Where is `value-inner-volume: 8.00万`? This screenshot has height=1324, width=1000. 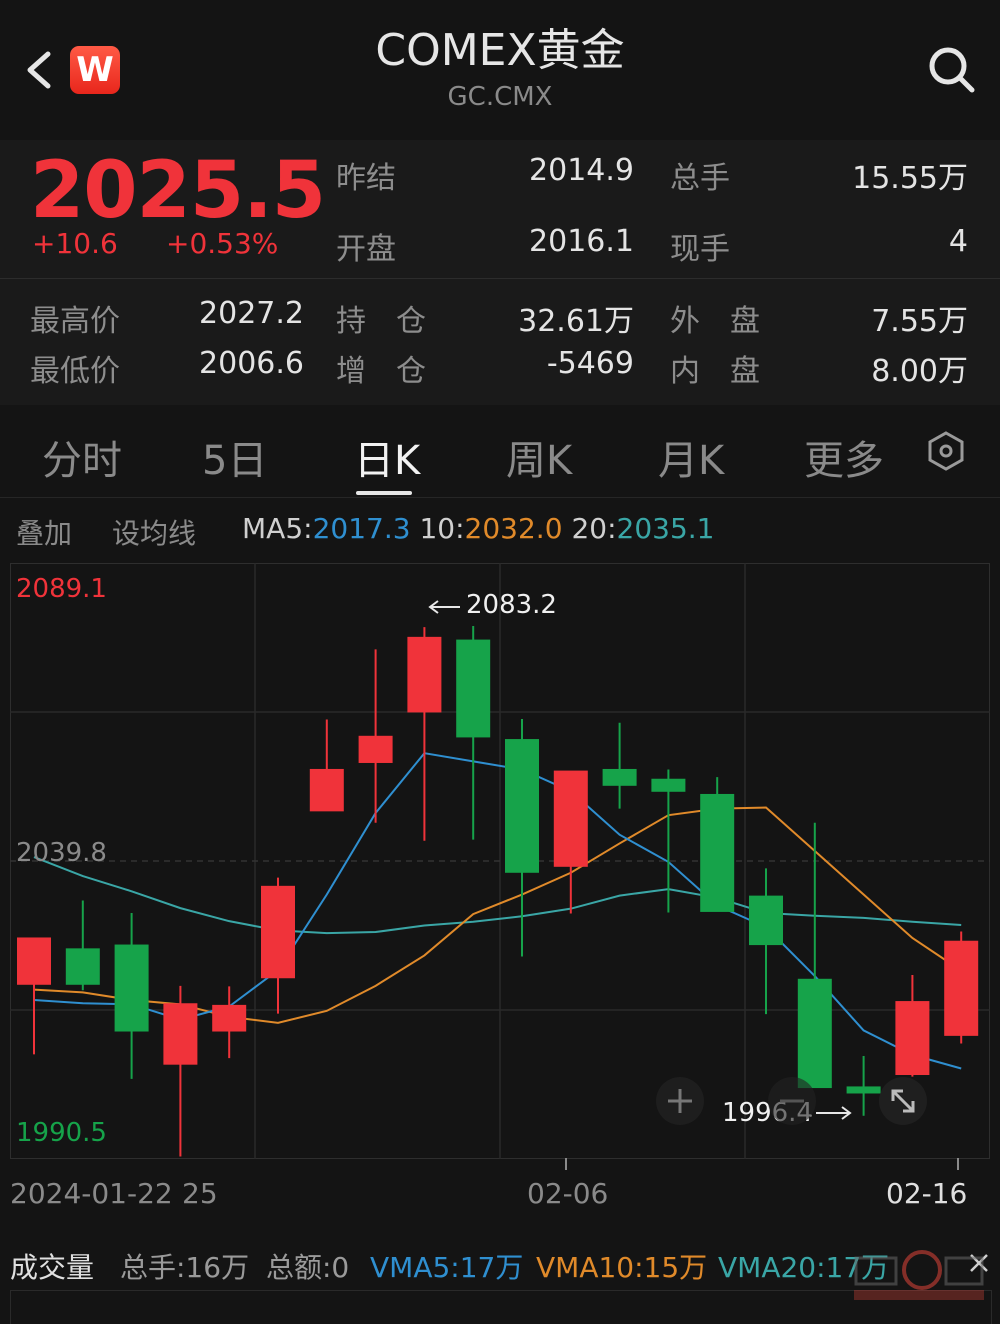 value-inner-volume: 8.00万 is located at coordinates (919, 371).